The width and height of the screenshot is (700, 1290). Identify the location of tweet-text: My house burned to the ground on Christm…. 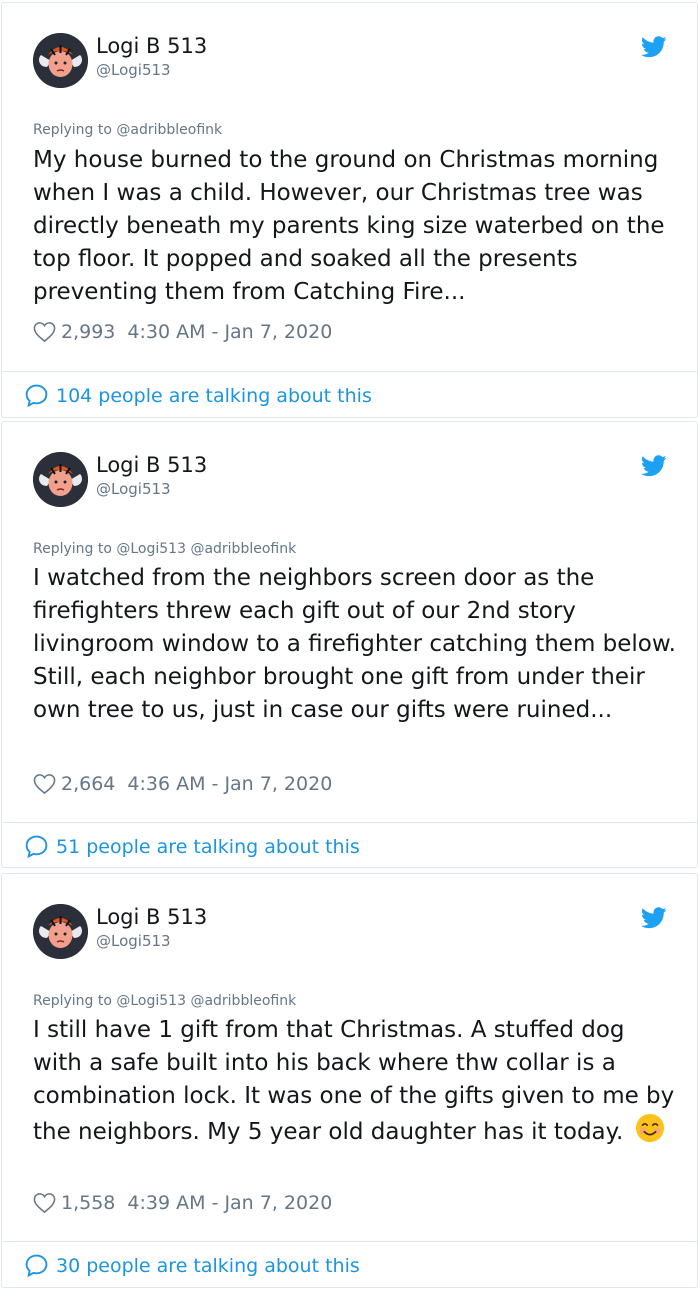
(349, 226).